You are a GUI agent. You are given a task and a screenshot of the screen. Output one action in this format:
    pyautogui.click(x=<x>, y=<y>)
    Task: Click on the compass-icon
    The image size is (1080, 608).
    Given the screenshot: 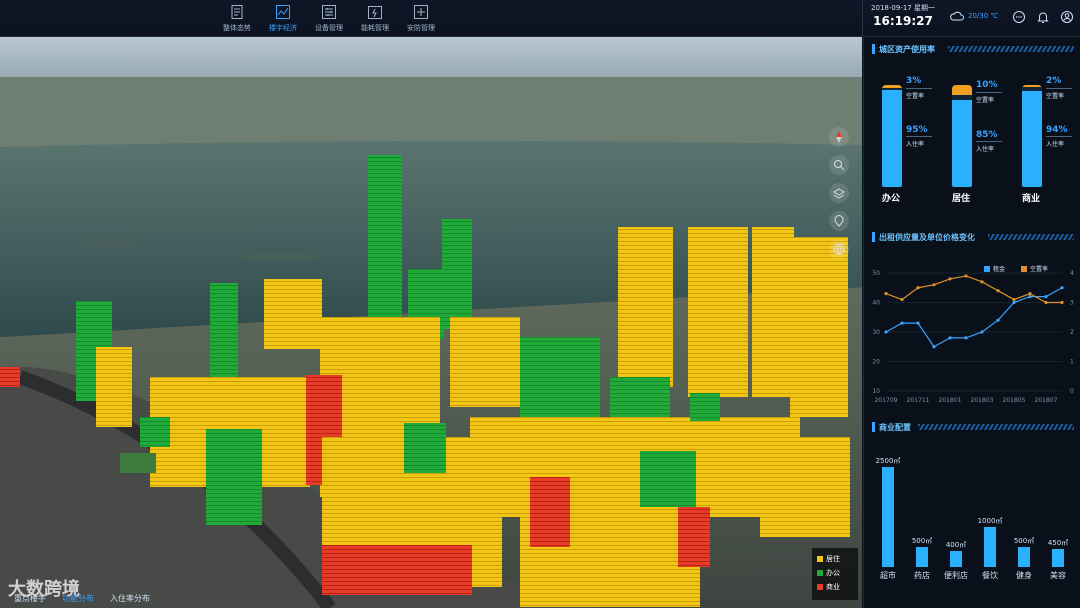 What is the action you would take?
    pyautogui.click(x=839, y=137)
    